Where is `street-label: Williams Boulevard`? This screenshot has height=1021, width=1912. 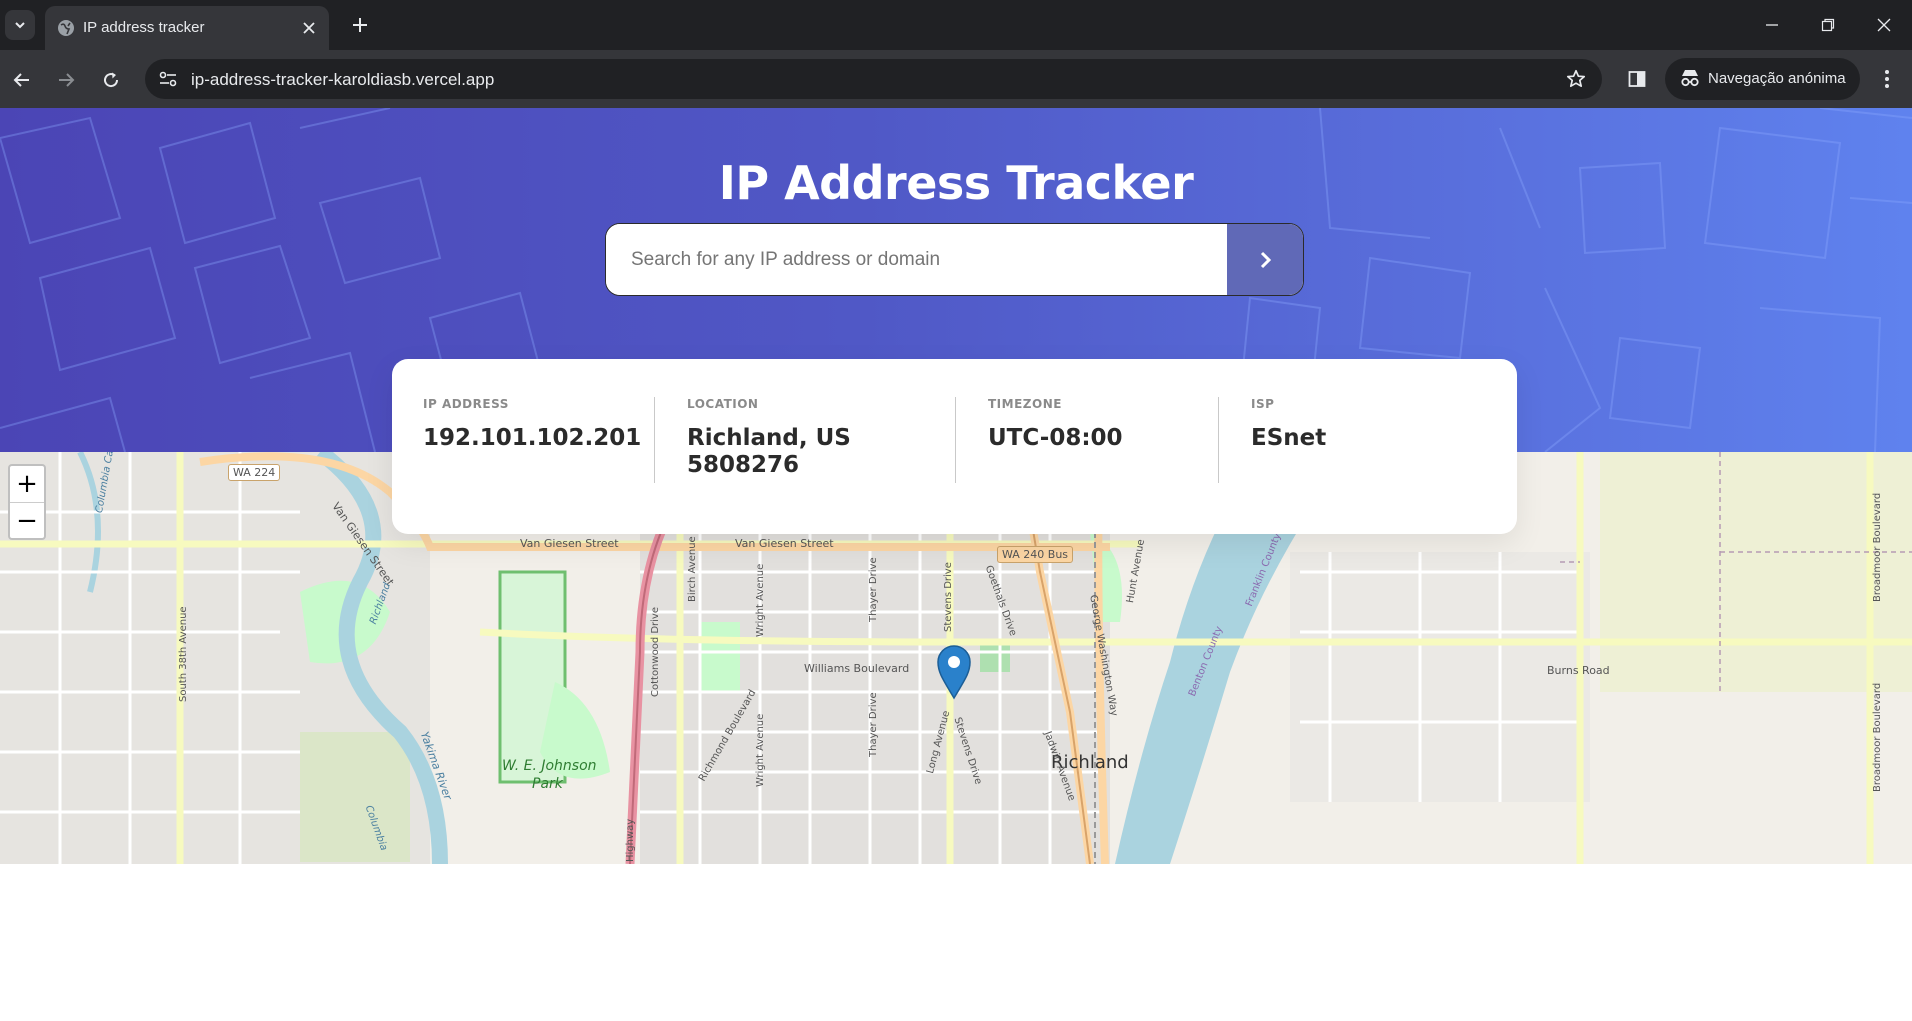 street-label: Williams Boulevard is located at coordinates (857, 668).